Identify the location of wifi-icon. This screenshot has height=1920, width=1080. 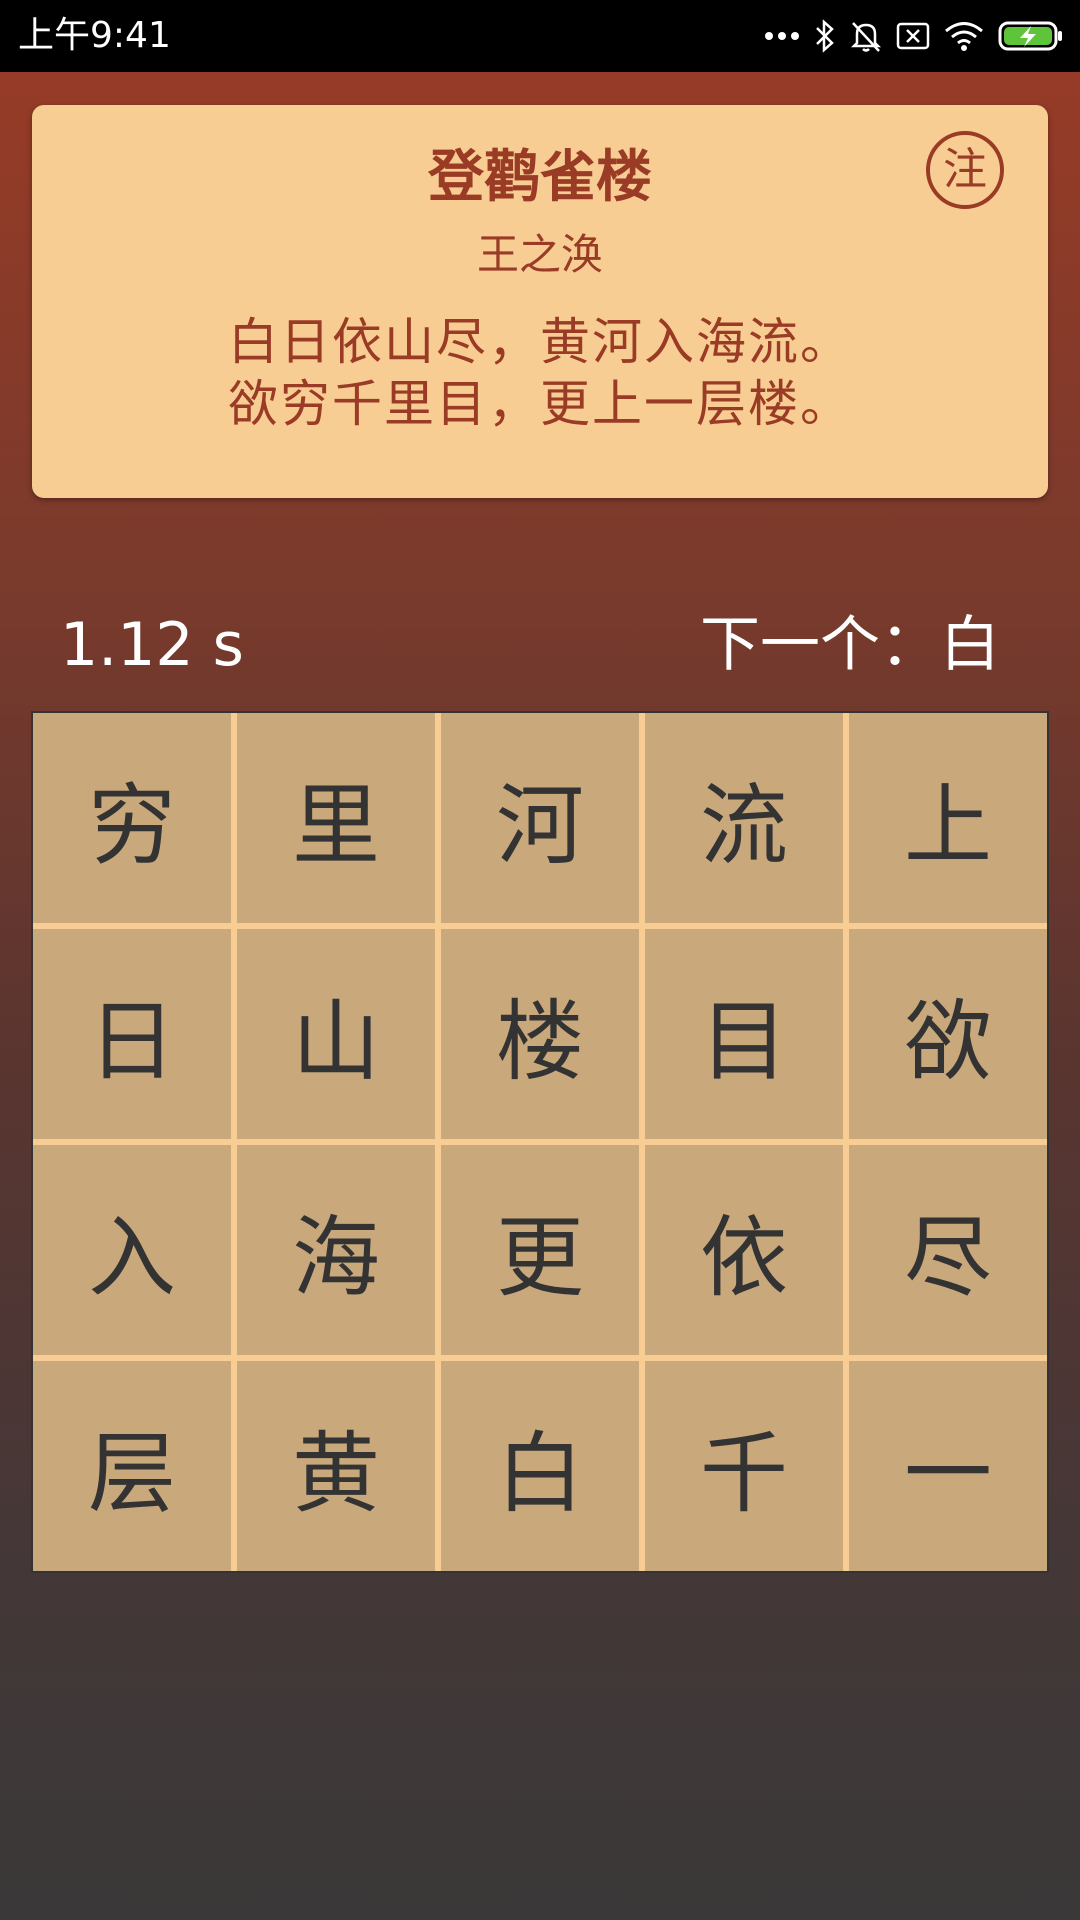
(964, 36).